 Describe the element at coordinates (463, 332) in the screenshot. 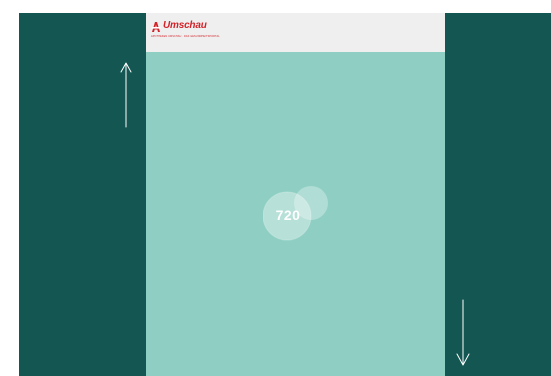

I see `arrow-down-icon` at that location.